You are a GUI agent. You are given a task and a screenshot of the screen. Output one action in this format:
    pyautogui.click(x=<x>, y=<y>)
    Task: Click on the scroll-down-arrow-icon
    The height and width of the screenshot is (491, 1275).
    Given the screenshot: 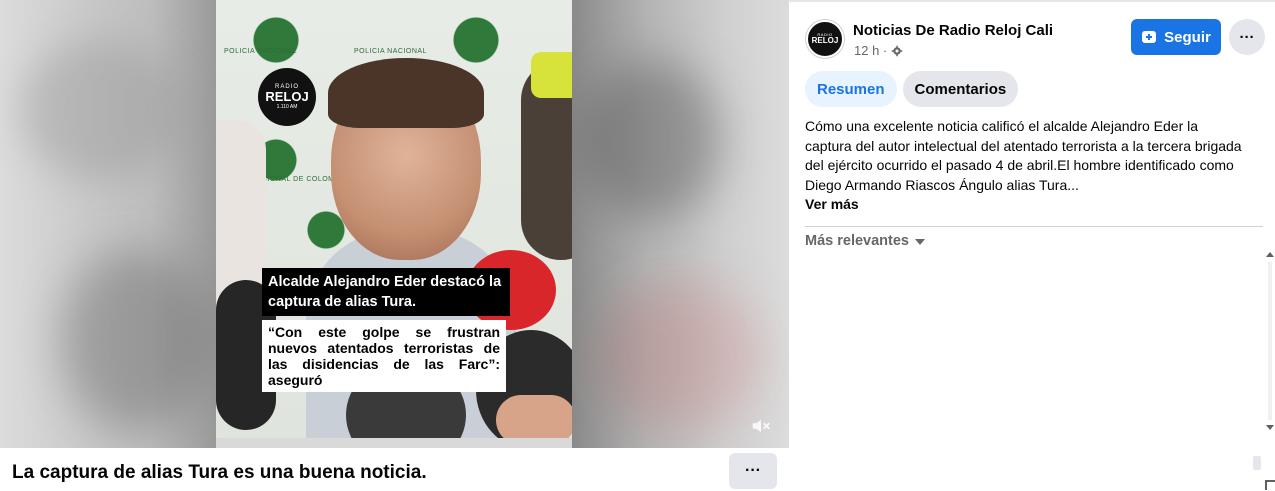 What is the action you would take?
    pyautogui.click(x=1270, y=427)
    